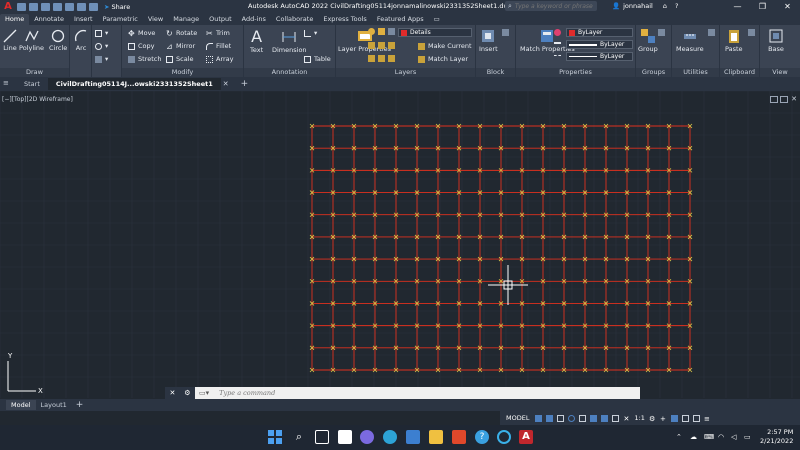  I want to click on add-layout-icon: +, so click(80, 405).